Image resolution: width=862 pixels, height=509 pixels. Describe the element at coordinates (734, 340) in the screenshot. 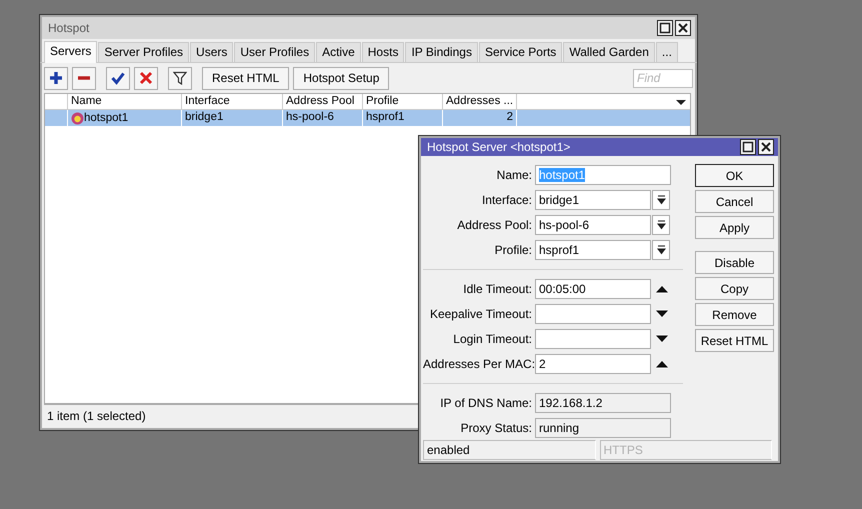

I see `dialog-button: Reset HTML` at that location.